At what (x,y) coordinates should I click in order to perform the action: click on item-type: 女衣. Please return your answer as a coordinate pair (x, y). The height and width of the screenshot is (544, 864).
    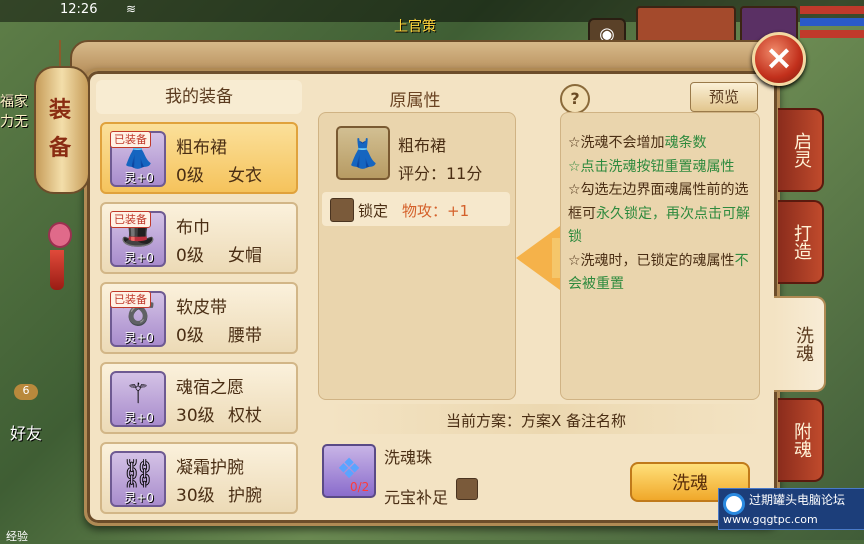
    Looking at the image, I should click on (245, 176).